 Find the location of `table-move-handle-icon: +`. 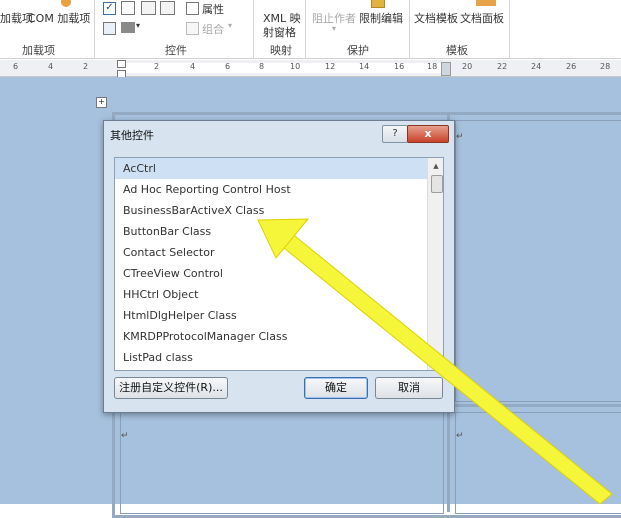

table-move-handle-icon: + is located at coordinates (101, 102).